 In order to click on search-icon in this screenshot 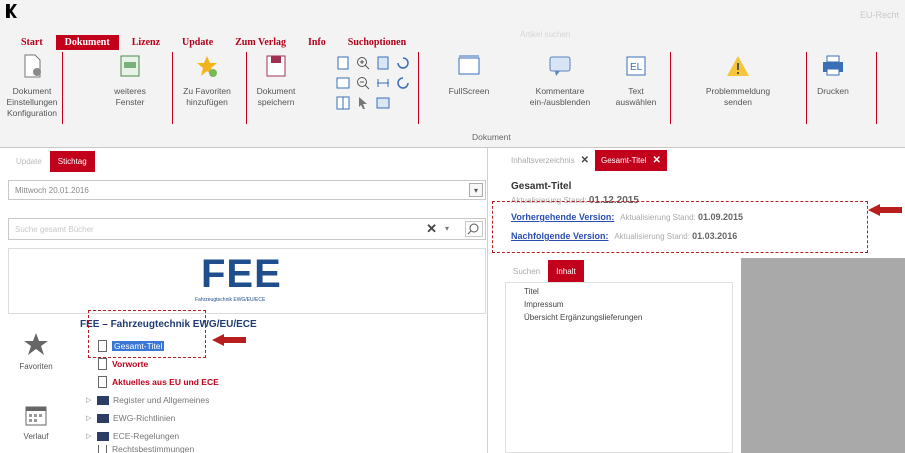, I will do `click(473, 229)`.